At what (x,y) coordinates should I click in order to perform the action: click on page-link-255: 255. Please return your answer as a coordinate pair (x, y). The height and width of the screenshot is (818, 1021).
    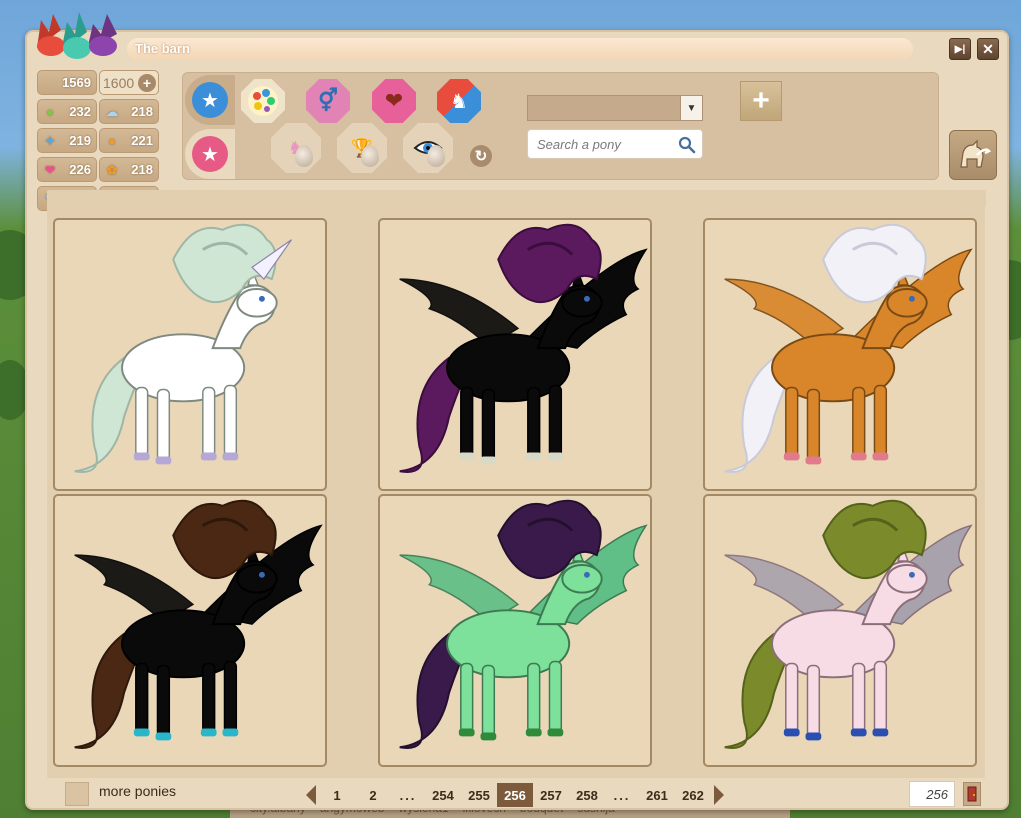
    Looking at the image, I should click on (479, 795).